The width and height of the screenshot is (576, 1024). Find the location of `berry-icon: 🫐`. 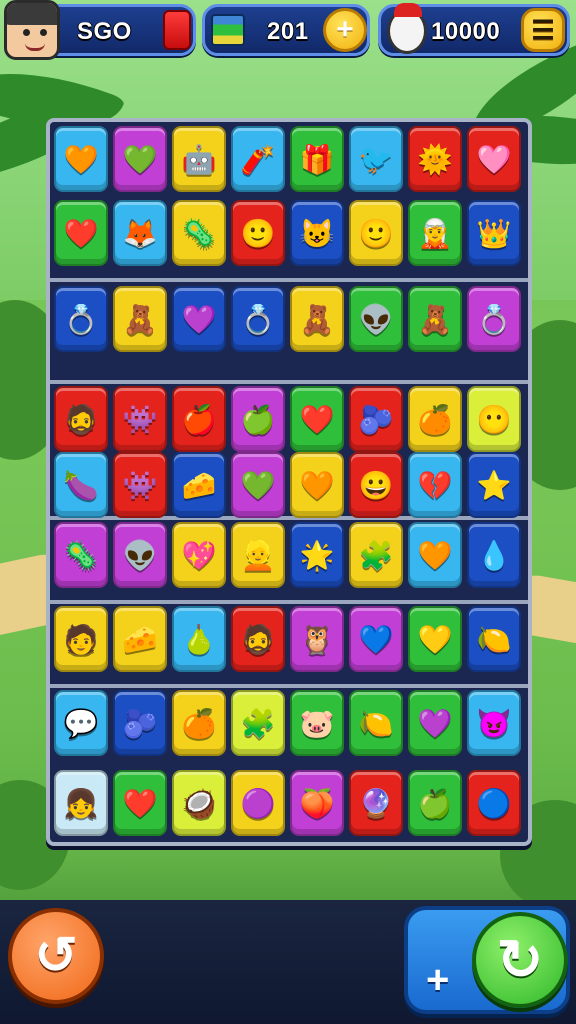

berry-icon: 🫐 is located at coordinates (140, 723).